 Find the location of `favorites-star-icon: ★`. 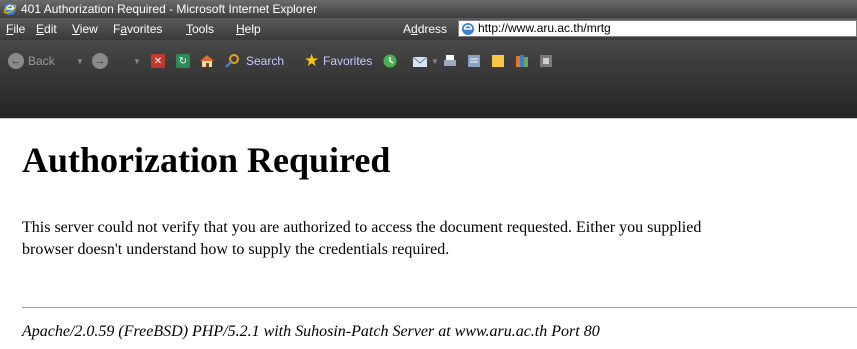

favorites-star-icon: ★ is located at coordinates (312, 60).